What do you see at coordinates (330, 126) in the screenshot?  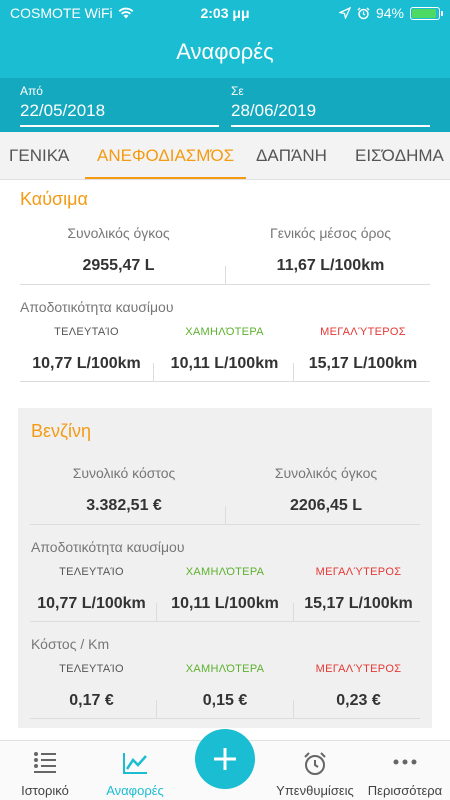 I see `to-date-underline` at bounding box center [330, 126].